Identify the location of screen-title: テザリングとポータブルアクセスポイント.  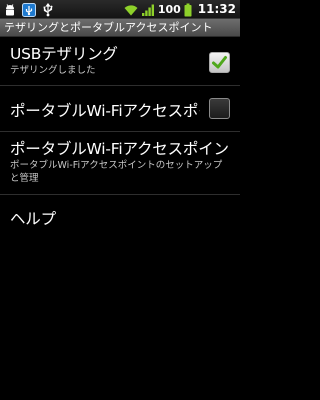
(120, 28).